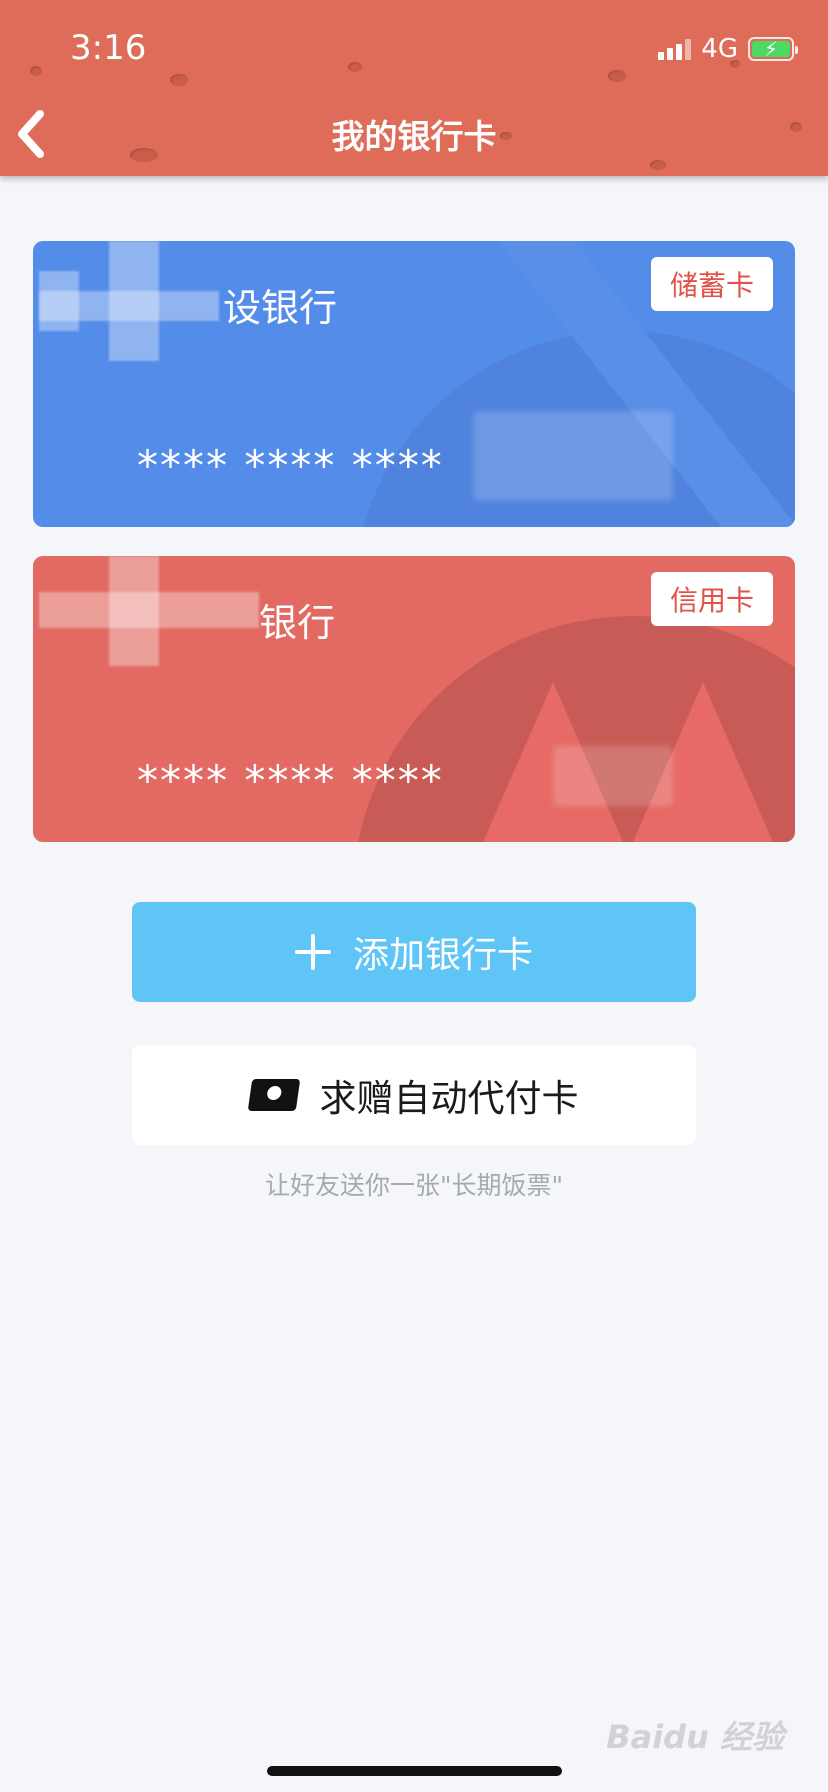 Image resolution: width=828 pixels, height=1792 pixels. Describe the element at coordinates (414, 384) in the screenshot. I see `bank-card-debit: 设银行 储蓄卡 **** **** ****` at that location.